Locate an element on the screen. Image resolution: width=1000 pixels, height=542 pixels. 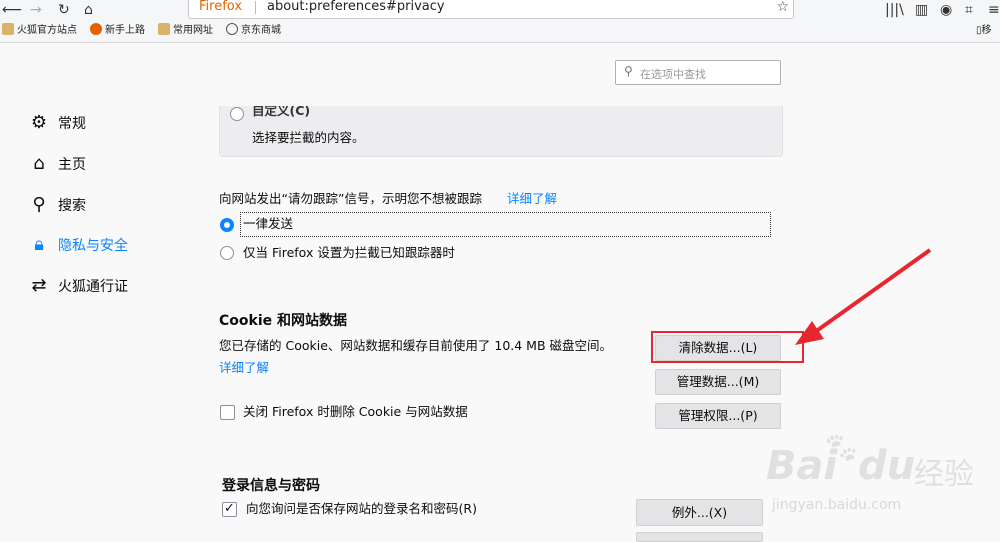
bookmark-item: 新手上路 is located at coordinates (117, 31).